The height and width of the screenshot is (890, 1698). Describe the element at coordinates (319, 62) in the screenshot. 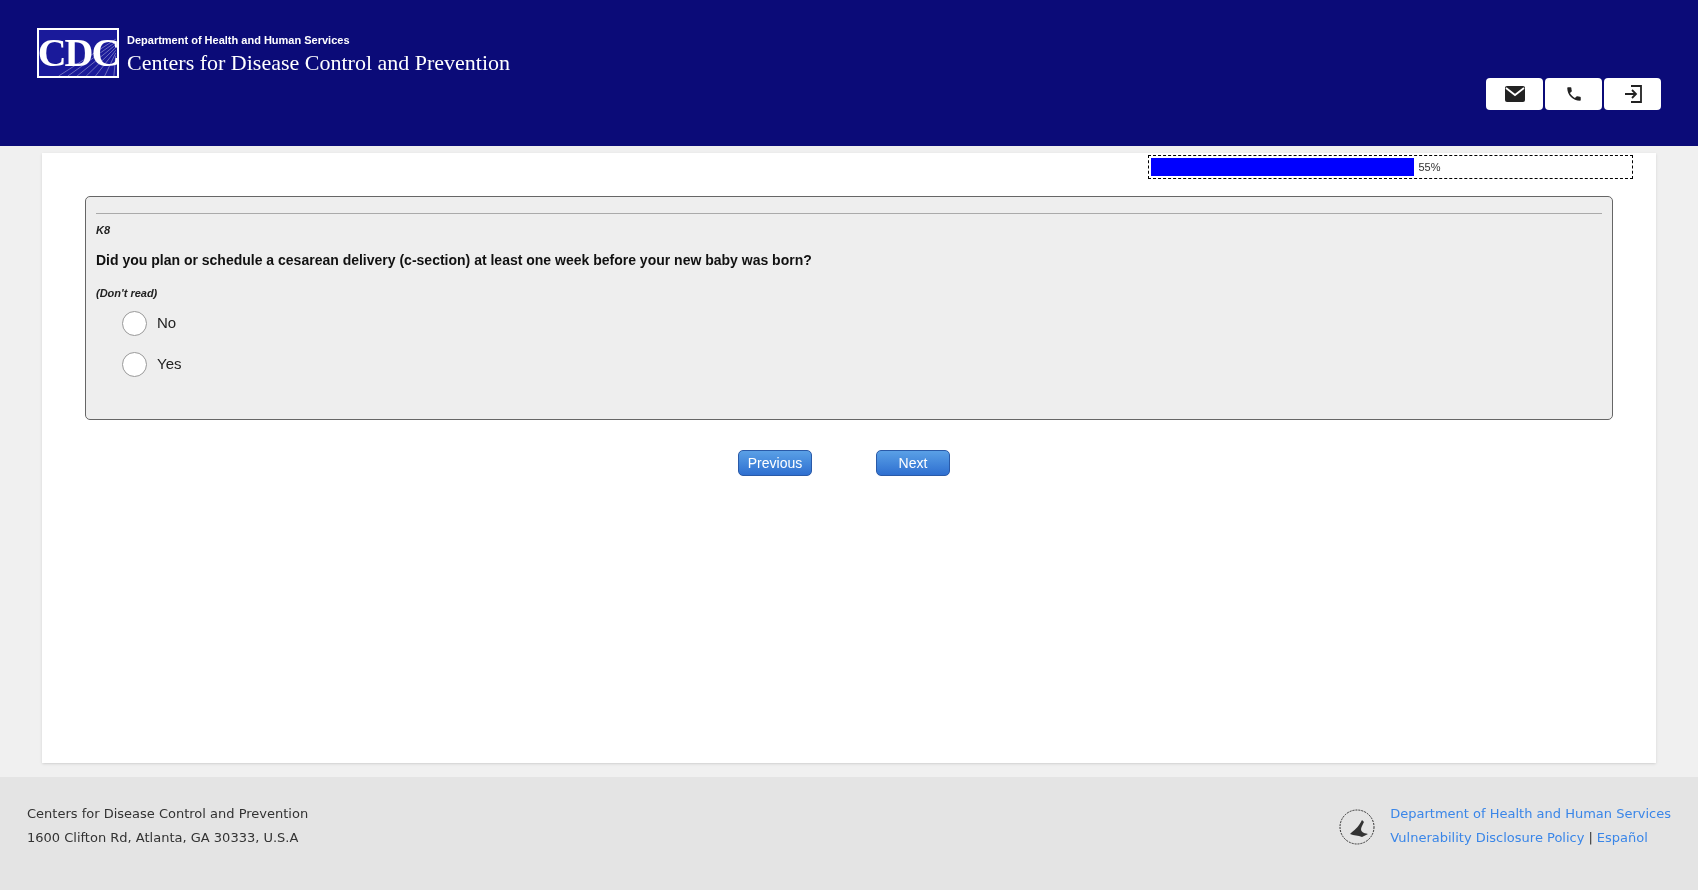

I see `agency-name: Centers for Disease Control and Prevention` at that location.